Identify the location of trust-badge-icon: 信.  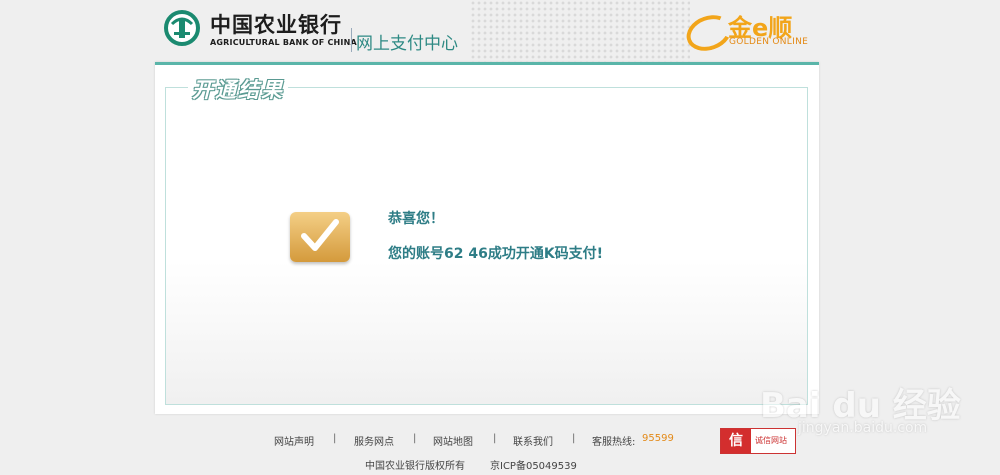
(736, 441).